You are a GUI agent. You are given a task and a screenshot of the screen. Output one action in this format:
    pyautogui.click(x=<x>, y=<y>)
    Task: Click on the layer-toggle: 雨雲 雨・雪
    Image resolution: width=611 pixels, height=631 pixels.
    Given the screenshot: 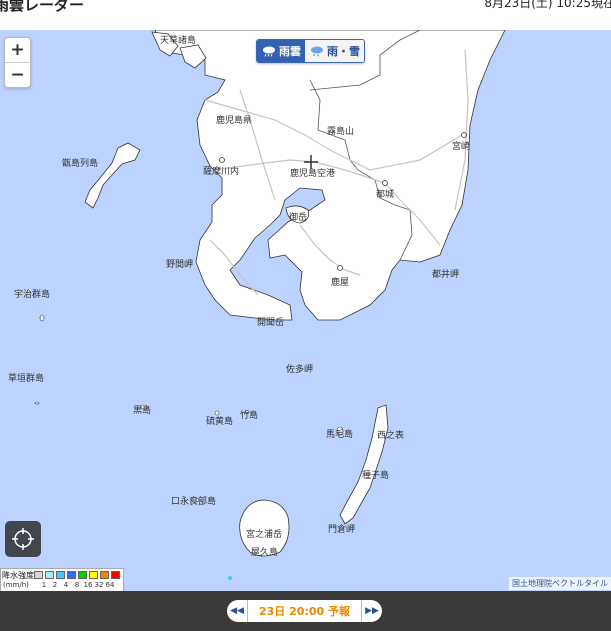 What is the action you would take?
    pyautogui.click(x=310, y=51)
    